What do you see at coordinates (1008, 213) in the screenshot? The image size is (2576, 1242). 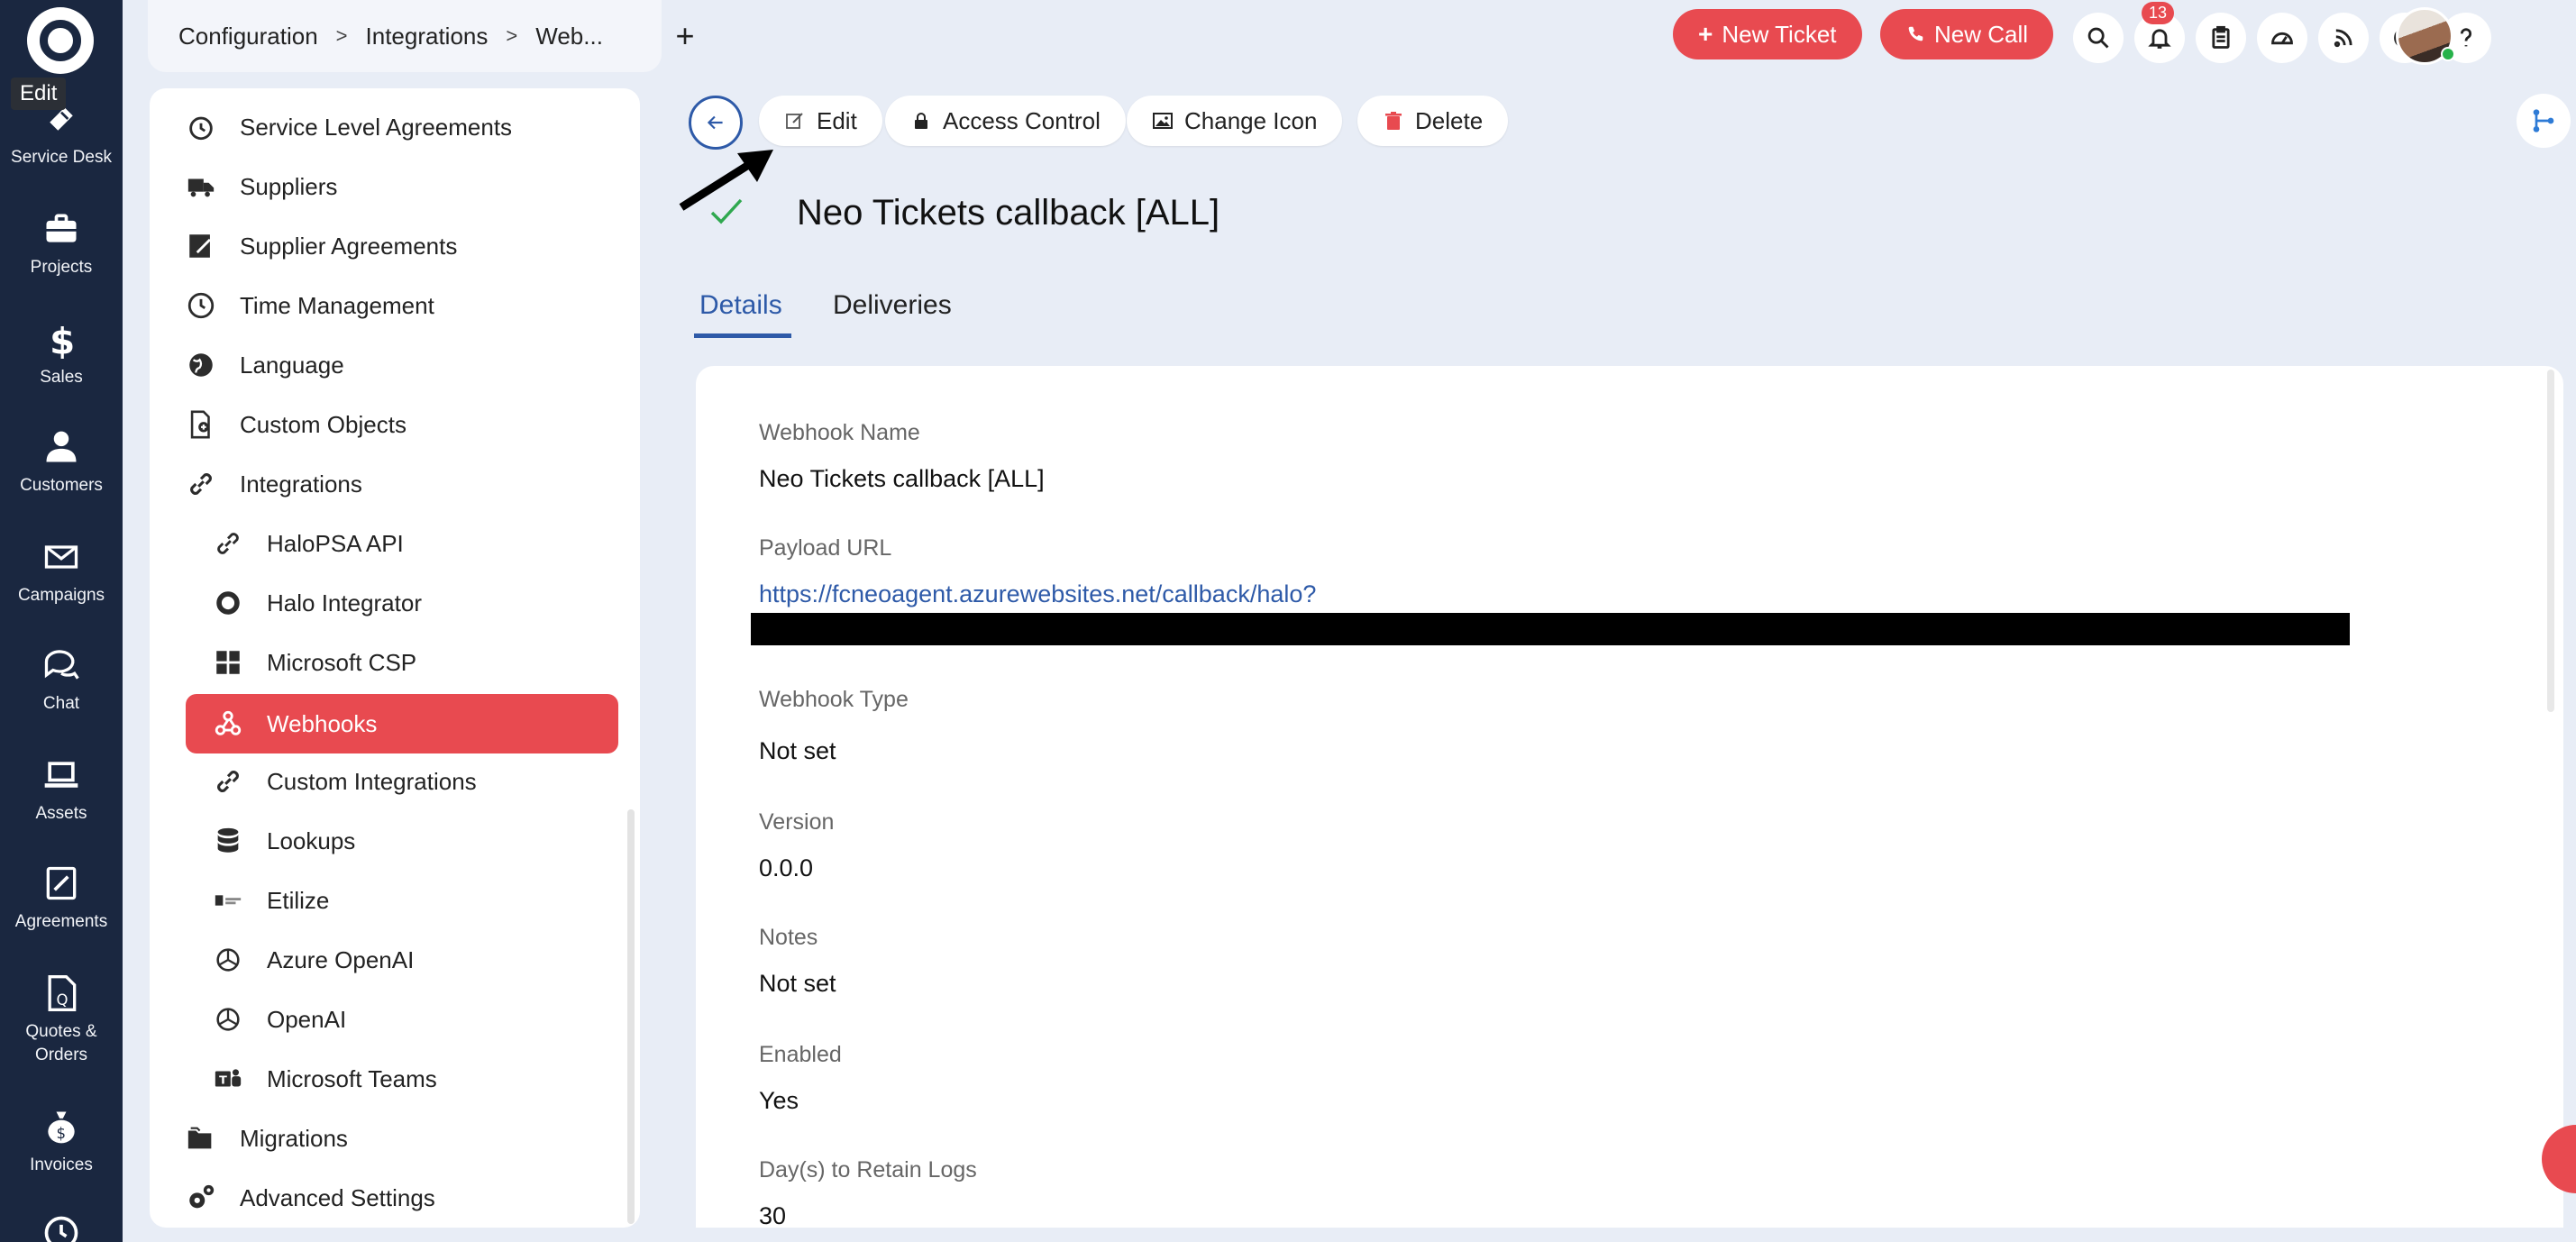 I see `page-title: Neo Tickets callback [ALL]` at bounding box center [1008, 213].